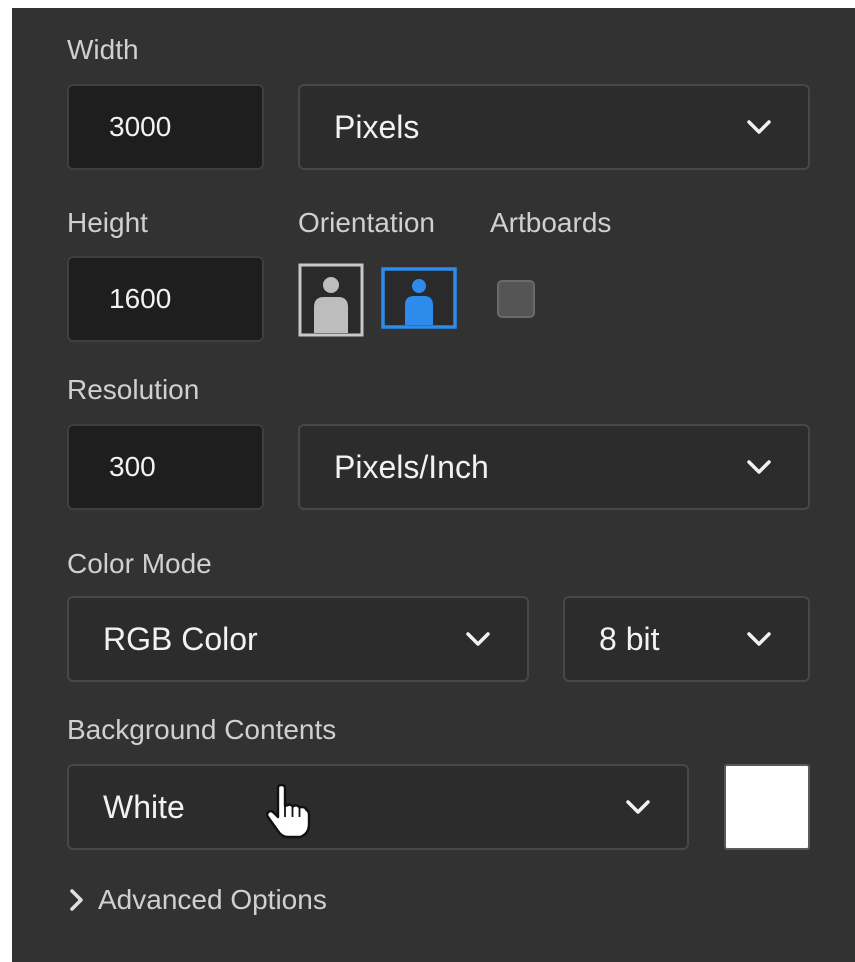 The height and width of the screenshot is (962, 855). What do you see at coordinates (165, 467) in the screenshot?
I see `resolution-input: 300` at bounding box center [165, 467].